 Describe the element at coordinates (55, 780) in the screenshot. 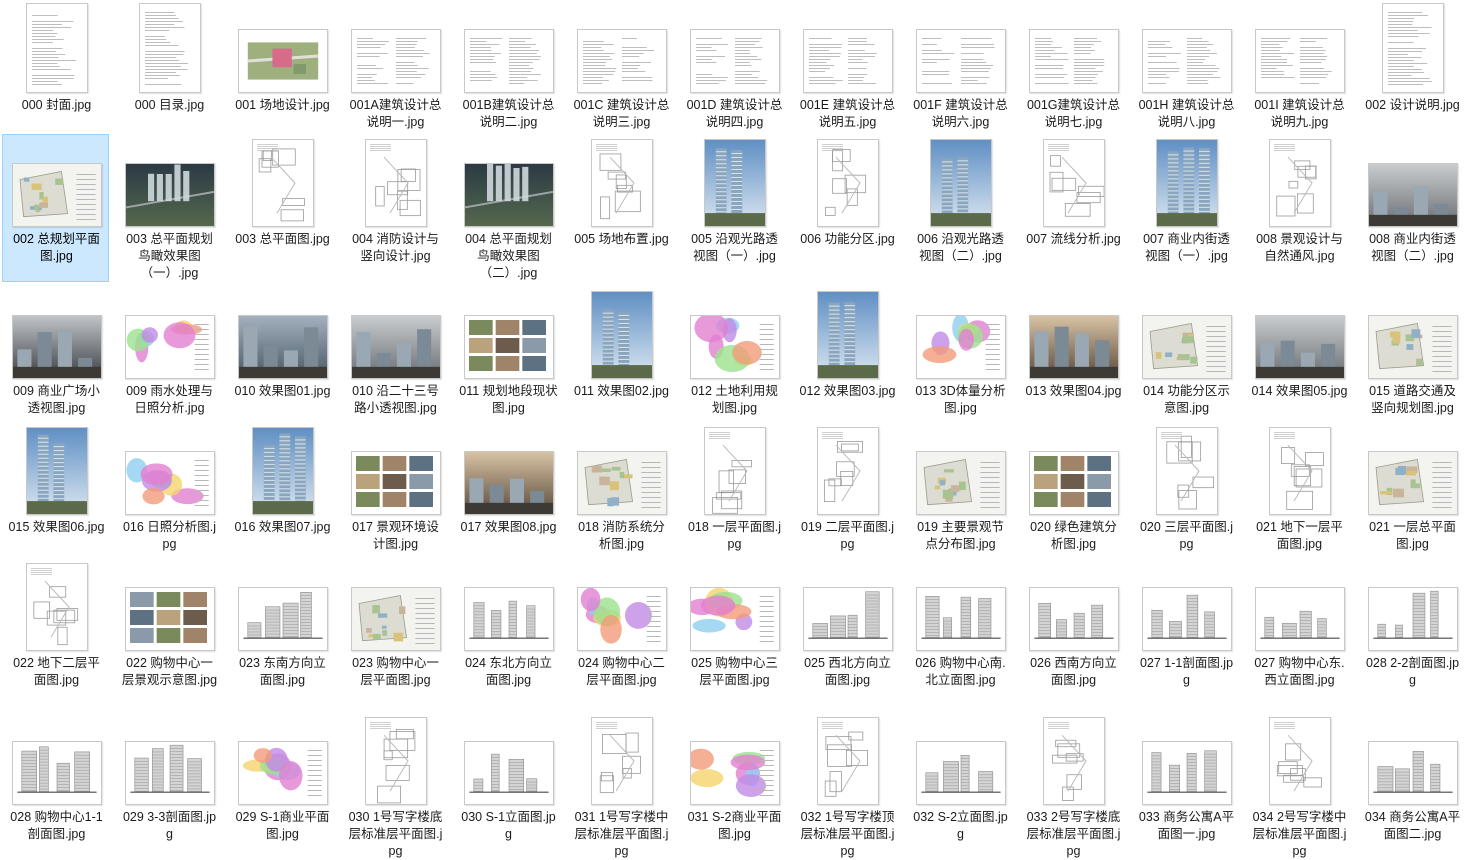

I see `file-item: 028 购物中心1-1剖面图.jpg` at that location.